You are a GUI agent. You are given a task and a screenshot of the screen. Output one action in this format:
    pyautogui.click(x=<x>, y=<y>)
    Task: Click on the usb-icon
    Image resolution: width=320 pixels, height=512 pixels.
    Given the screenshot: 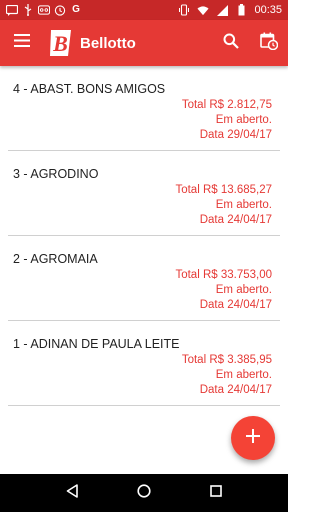 What is the action you would take?
    pyautogui.click(x=28, y=10)
    